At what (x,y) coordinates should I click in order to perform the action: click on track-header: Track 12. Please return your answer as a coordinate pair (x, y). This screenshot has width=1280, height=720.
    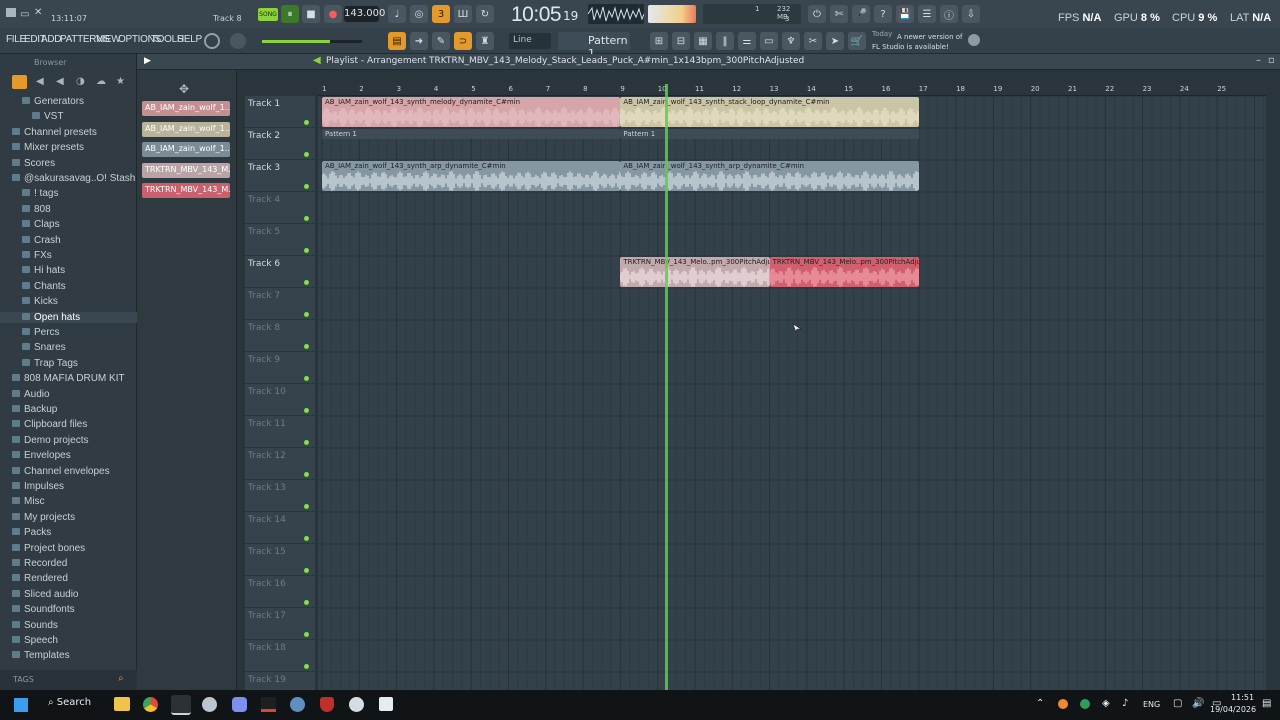
    Looking at the image, I should click on (280, 464).